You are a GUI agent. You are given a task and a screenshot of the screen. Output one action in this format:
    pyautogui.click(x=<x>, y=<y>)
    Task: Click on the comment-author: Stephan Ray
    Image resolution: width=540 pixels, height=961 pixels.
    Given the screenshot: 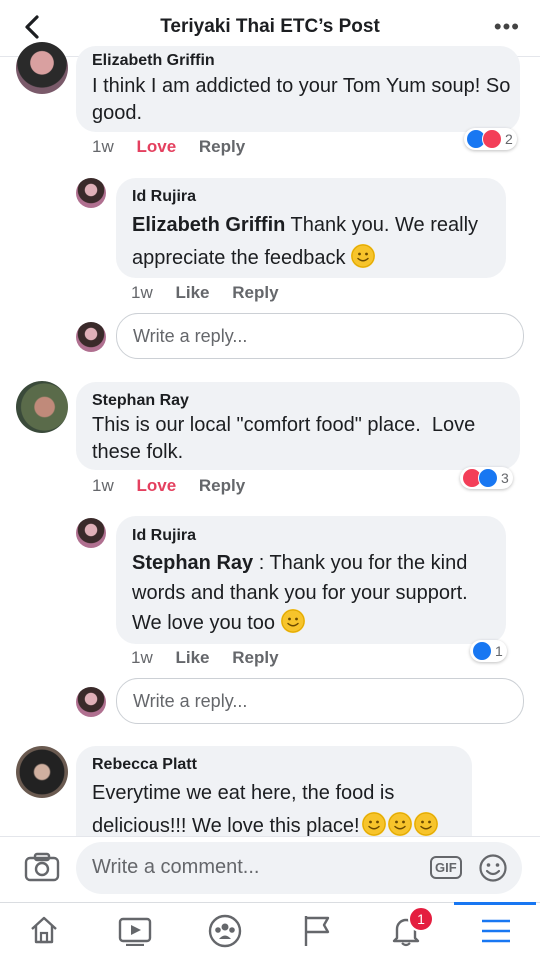 What is the action you would take?
    pyautogui.click(x=140, y=401)
    